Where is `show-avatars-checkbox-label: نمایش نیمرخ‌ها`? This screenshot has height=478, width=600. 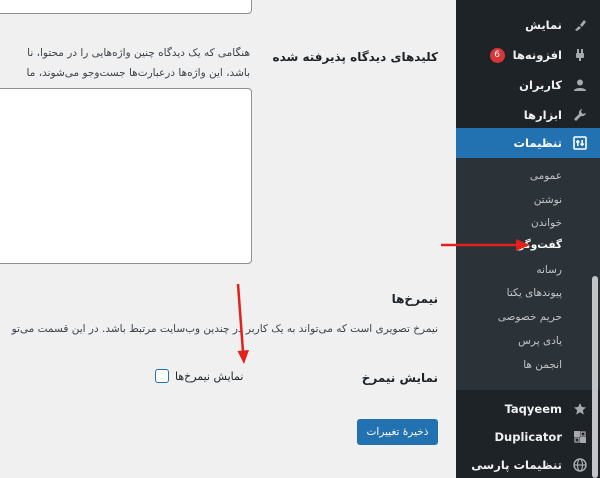
show-avatars-checkbox-label: نمایش نیمرخ‌ها is located at coordinates (209, 376).